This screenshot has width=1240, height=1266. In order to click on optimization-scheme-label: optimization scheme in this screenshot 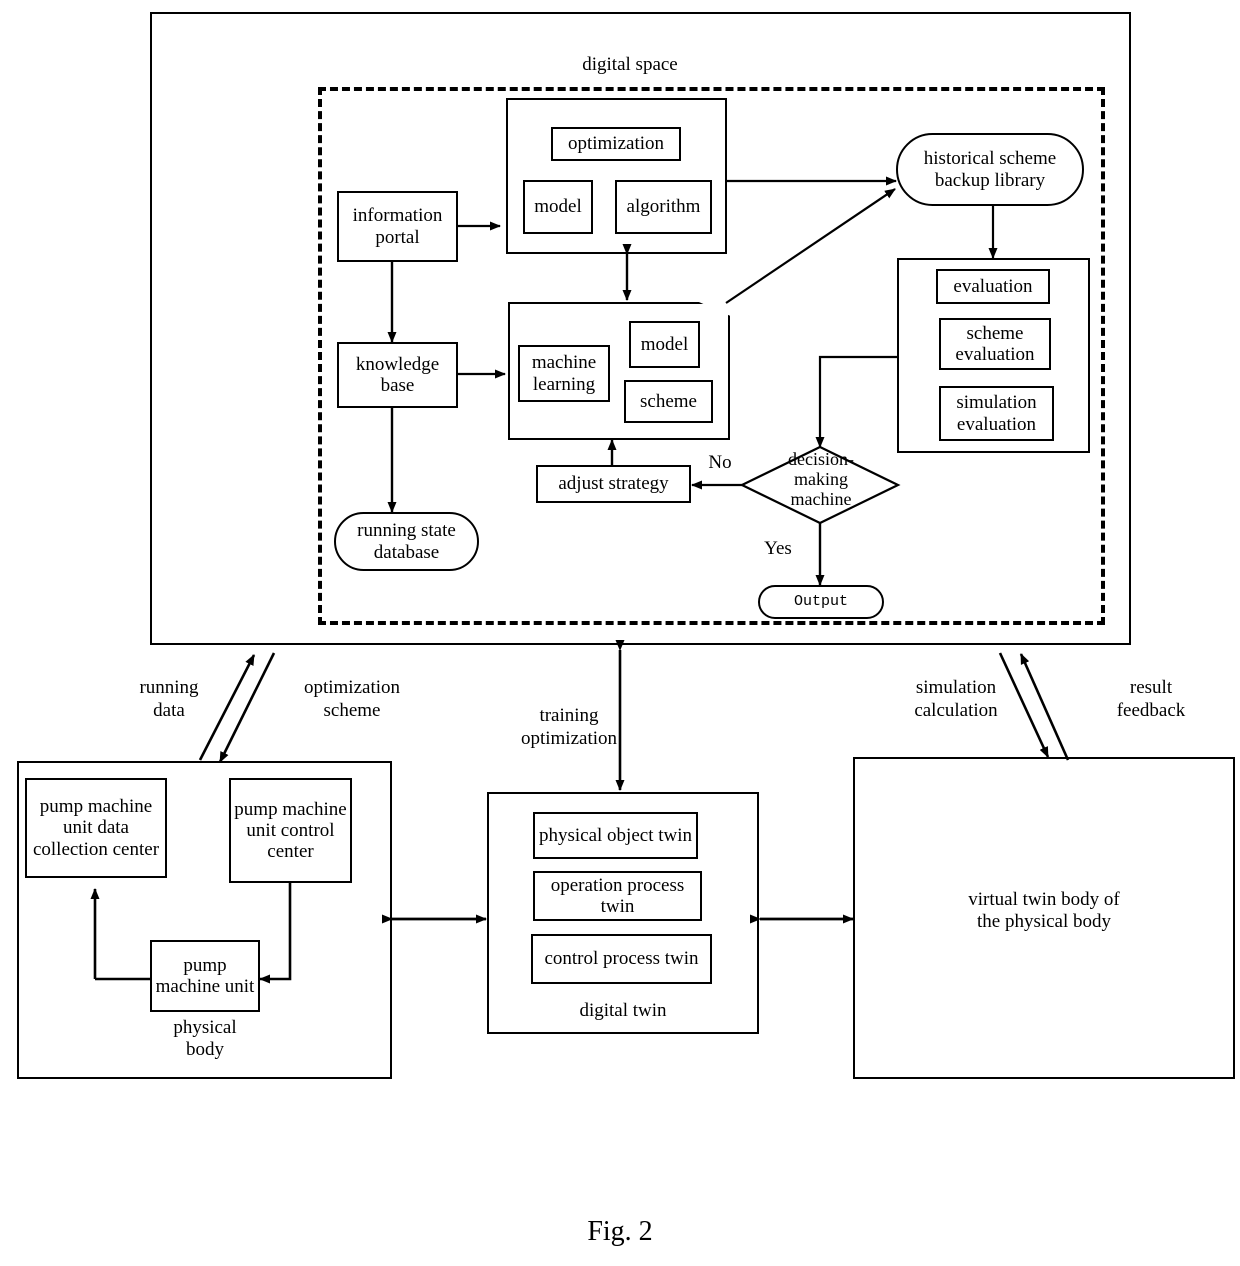, I will do `click(352, 699)`.